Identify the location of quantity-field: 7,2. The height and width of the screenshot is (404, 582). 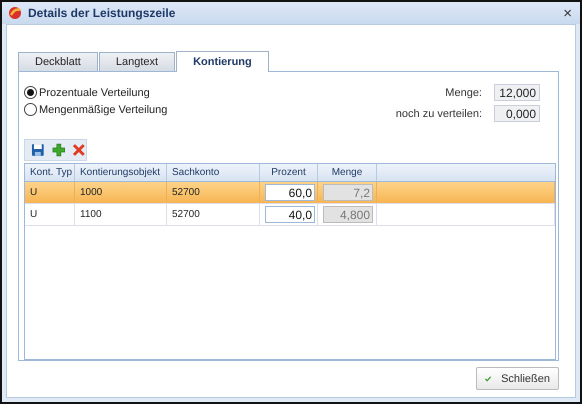
(348, 192).